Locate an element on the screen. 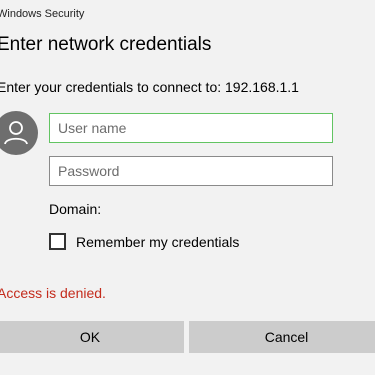 This screenshot has height=375, width=375. cancel-button: Cancel is located at coordinates (282, 337).